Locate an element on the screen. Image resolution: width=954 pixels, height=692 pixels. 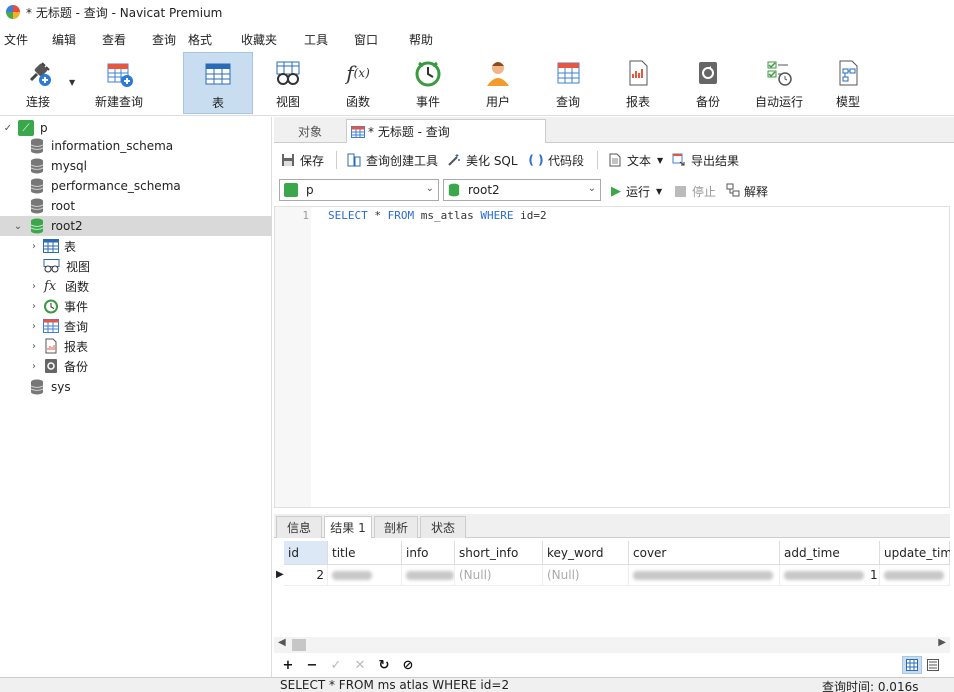
column-header-info: info is located at coordinates (428, 553).